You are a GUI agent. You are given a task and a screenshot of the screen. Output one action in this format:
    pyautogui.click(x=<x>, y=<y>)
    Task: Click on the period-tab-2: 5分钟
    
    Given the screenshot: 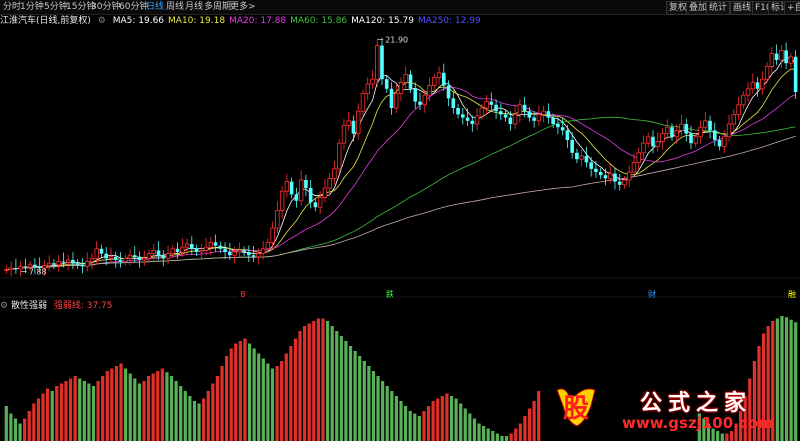 What is the action you would take?
    pyautogui.click(x=56, y=7)
    